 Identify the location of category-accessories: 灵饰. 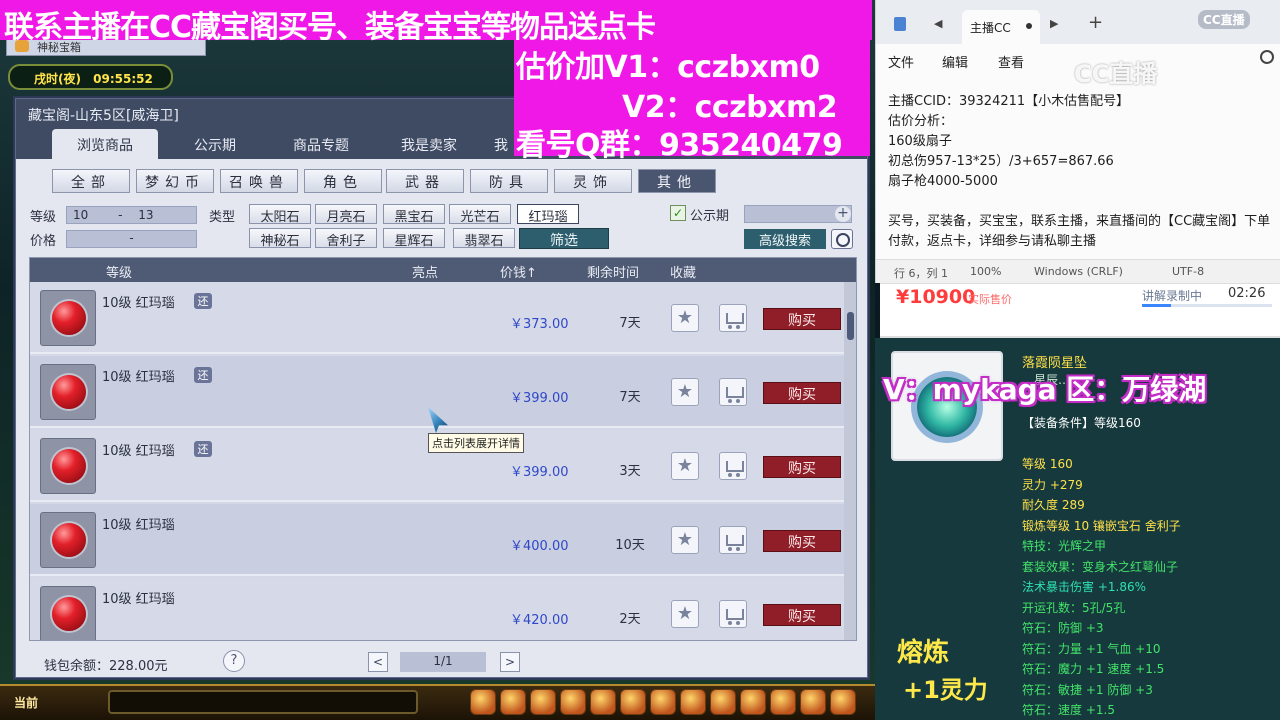
(593, 181).